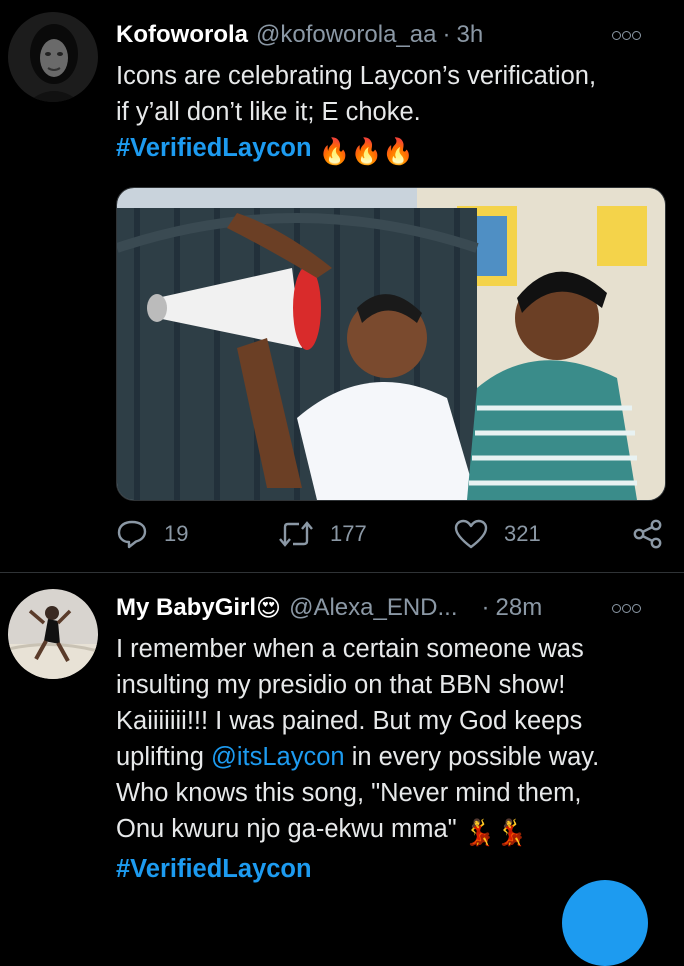 This screenshot has height=966, width=684. I want to click on dancer-emoji: 💃💃, so click(495, 833).